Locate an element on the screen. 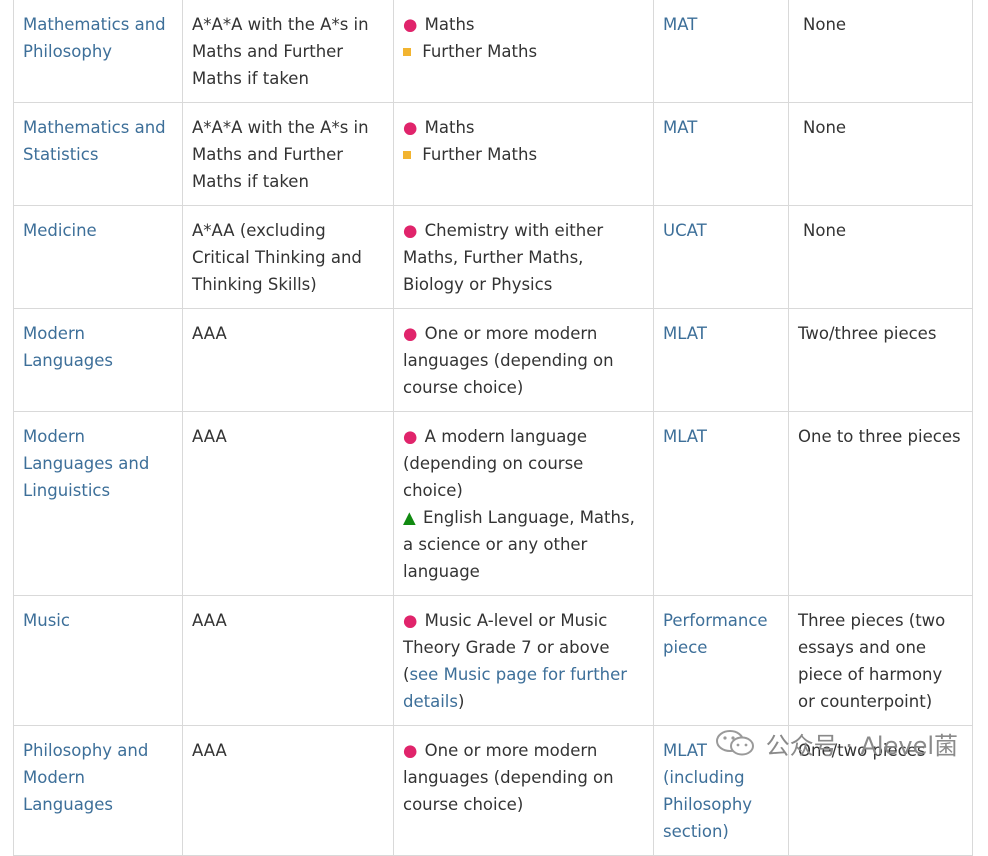 The height and width of the screenshot is (856, 988). course-link: Music is located at coordinates (46, 620).